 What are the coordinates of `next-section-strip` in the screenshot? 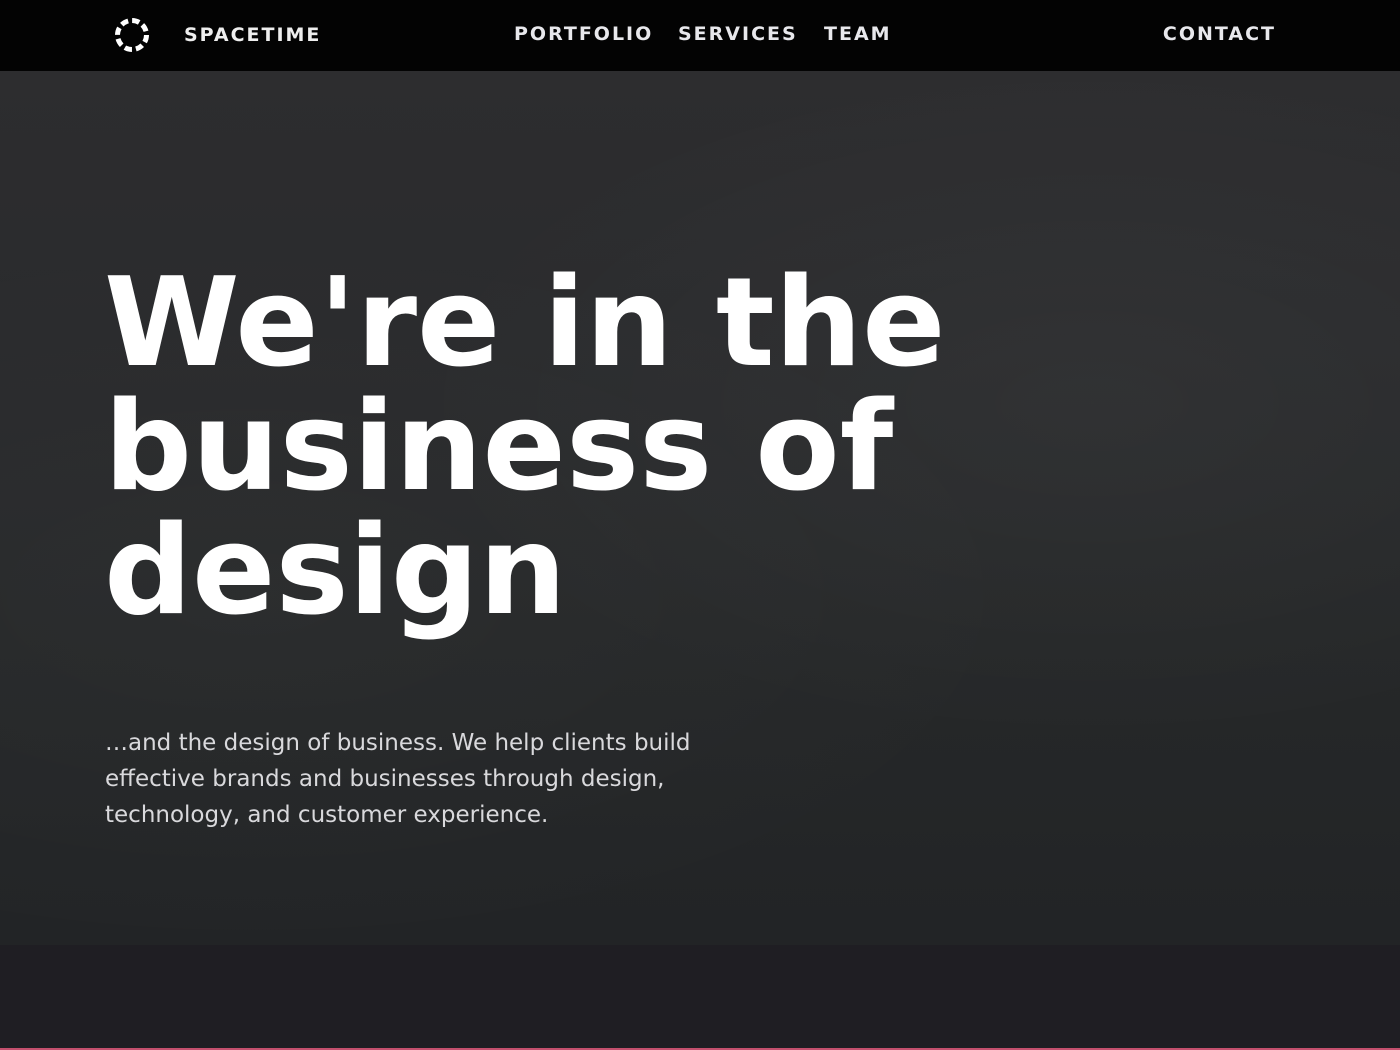 It's located at (700, 996).